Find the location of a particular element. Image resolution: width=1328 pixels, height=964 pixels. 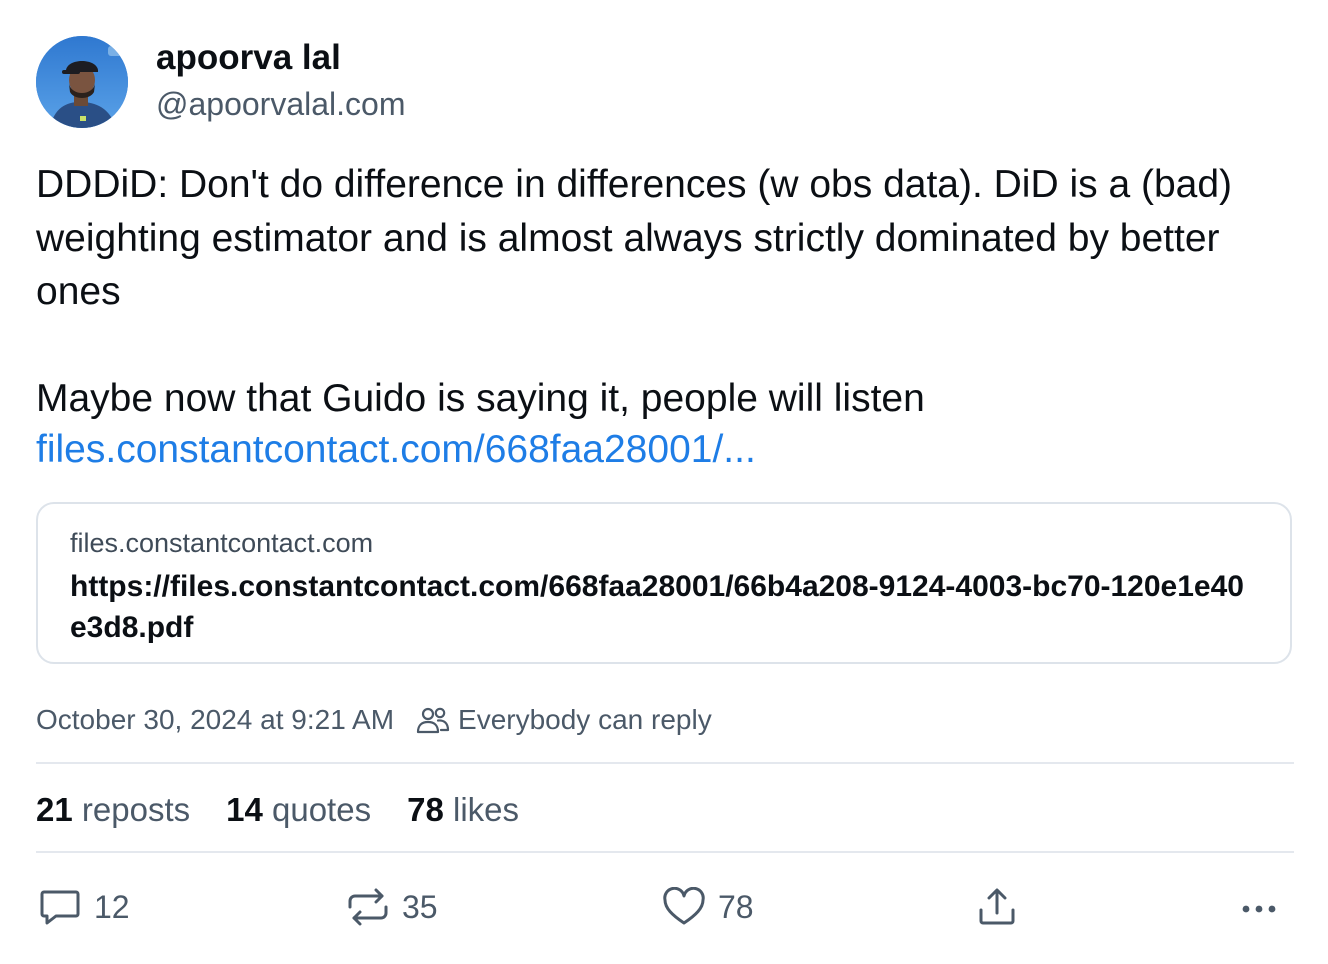

likes-stat: 78 likes is located at coordinates (463, 810).